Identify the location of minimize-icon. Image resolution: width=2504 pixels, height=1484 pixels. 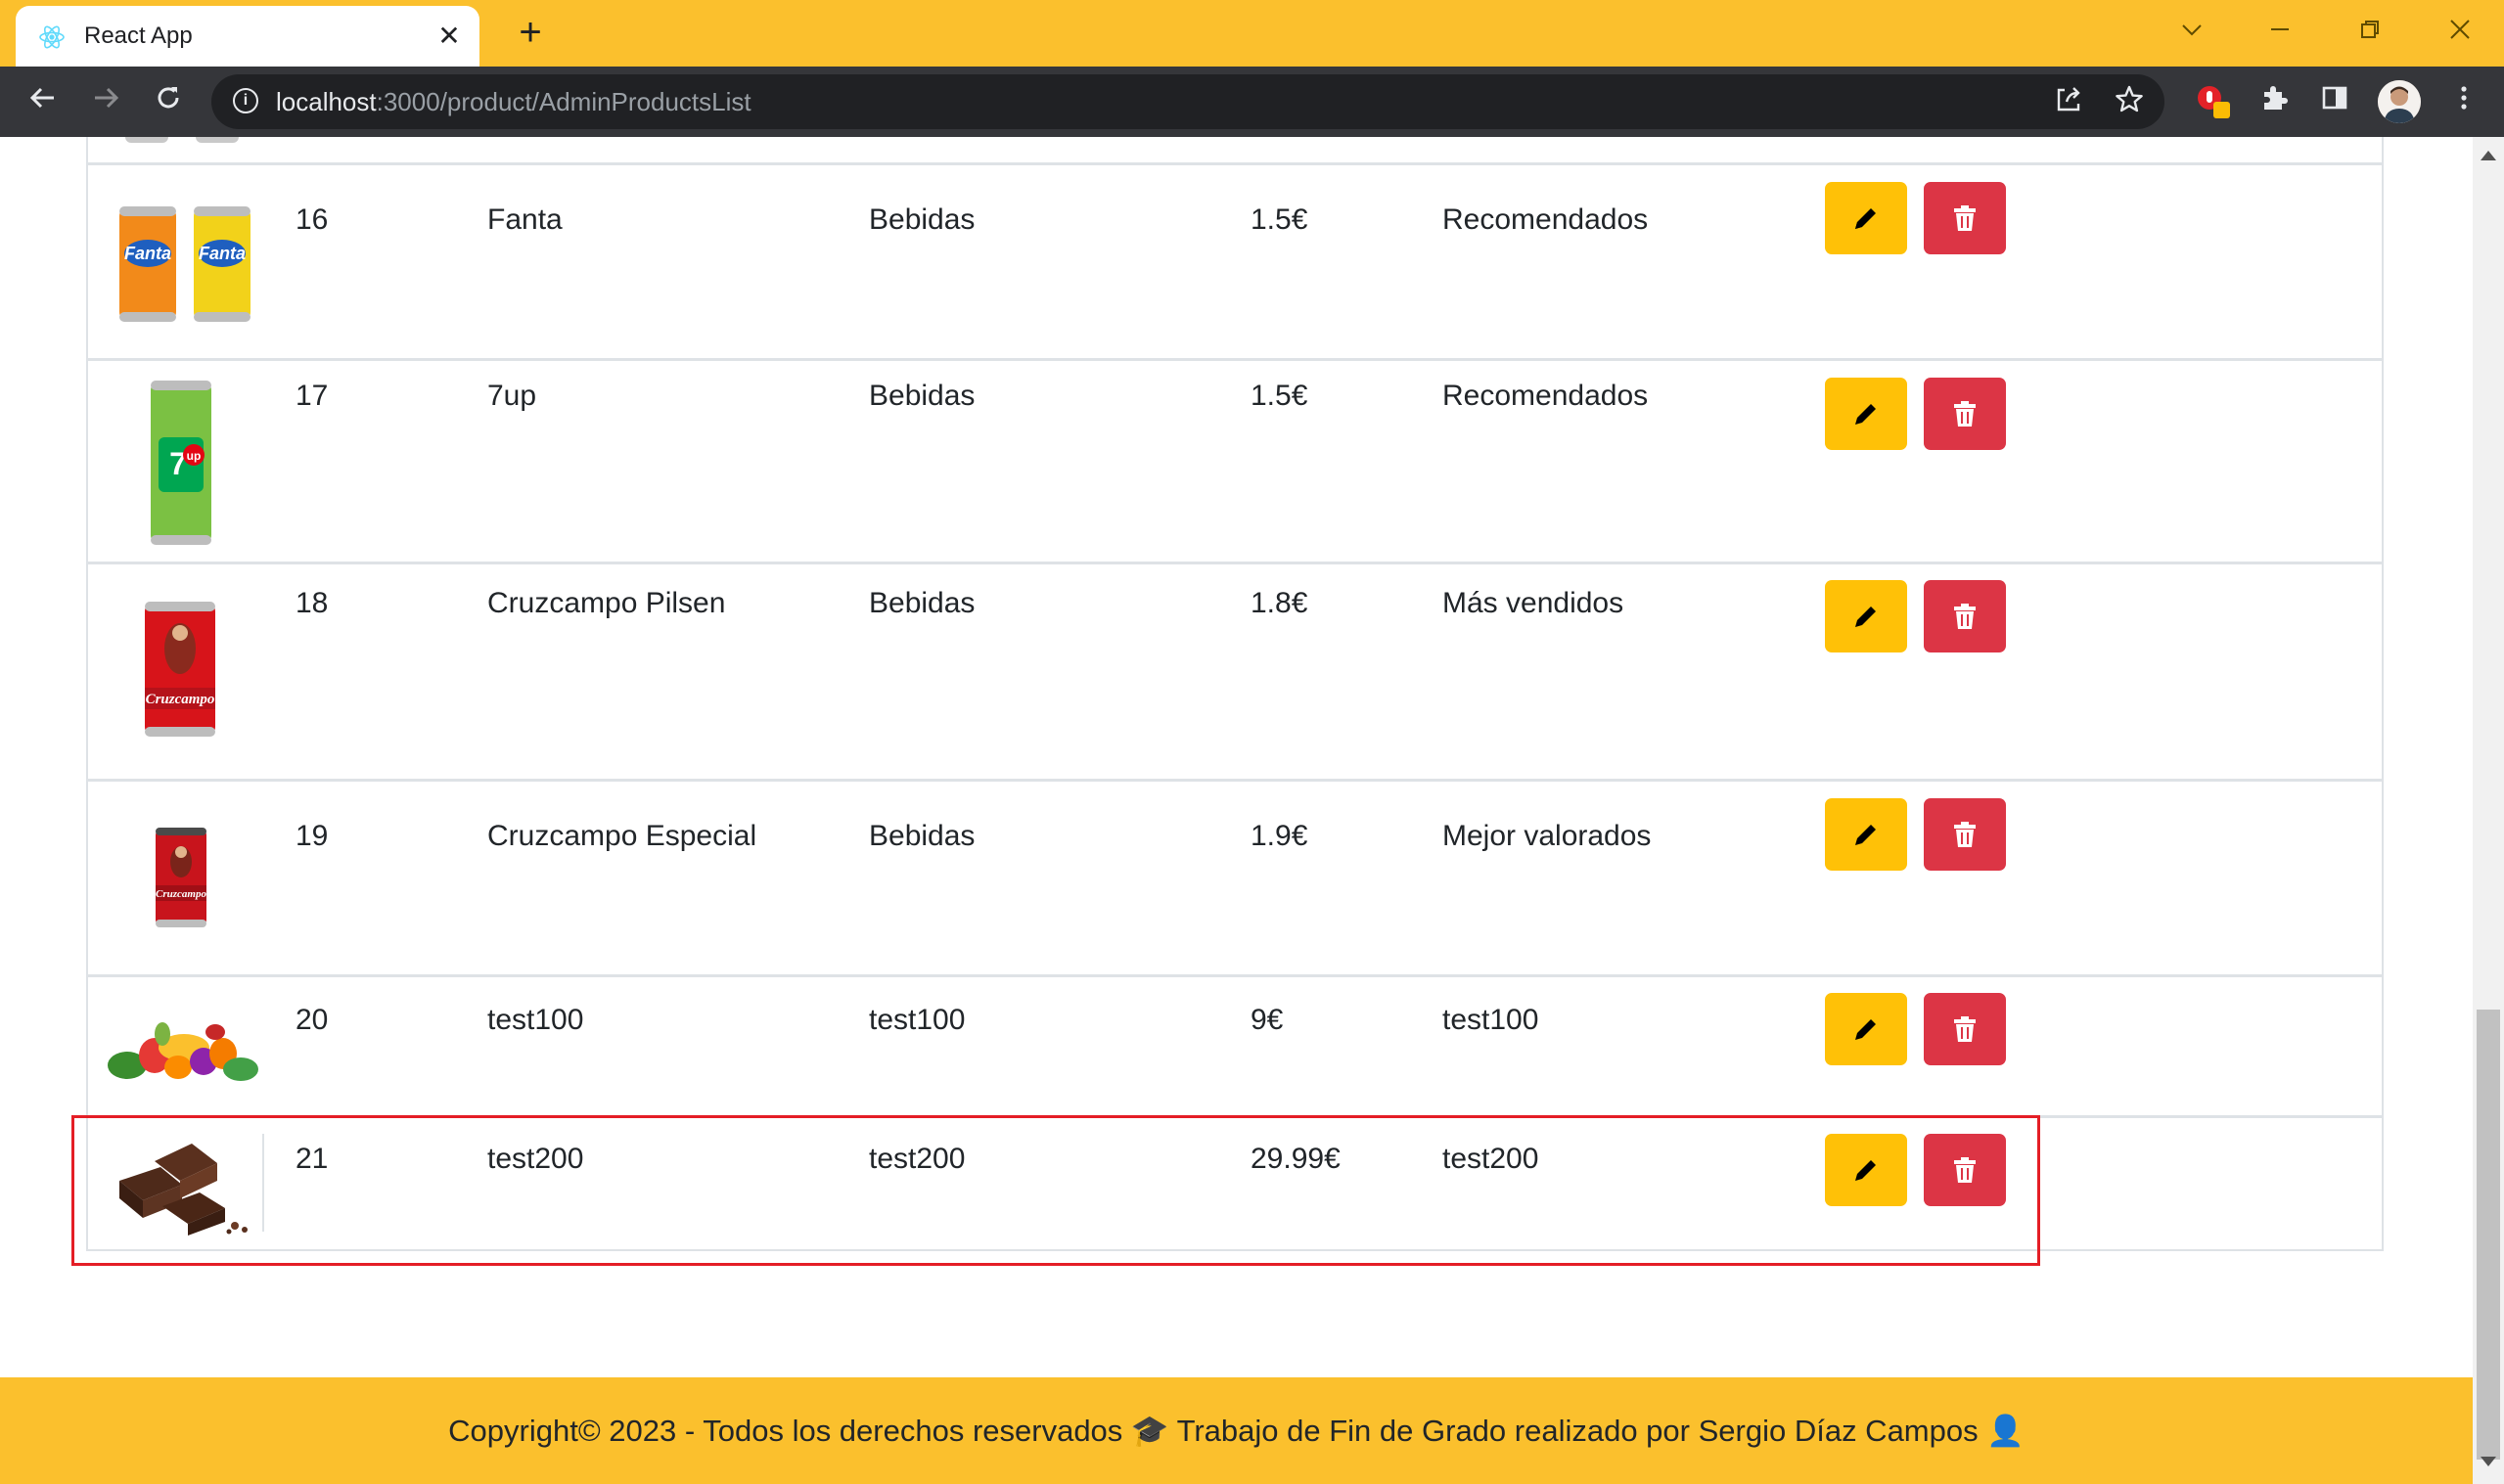
(2279, 33).